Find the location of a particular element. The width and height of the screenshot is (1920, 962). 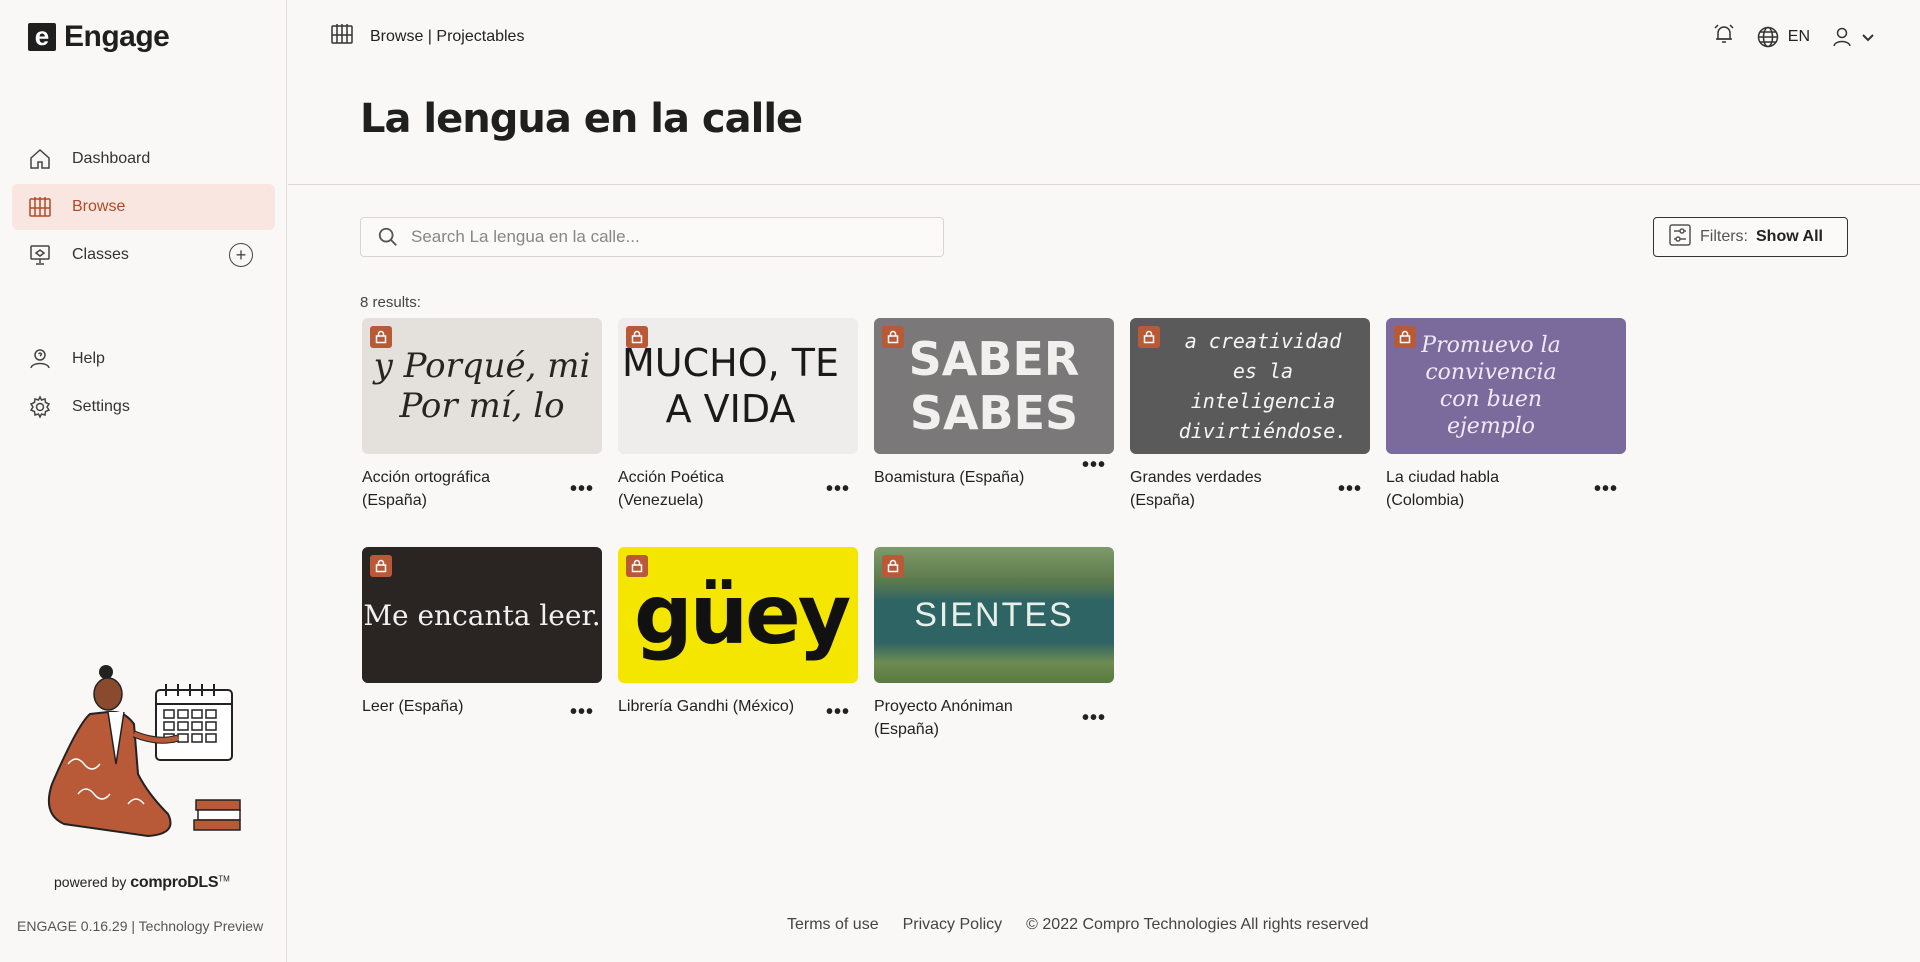

filters-button: Filters: Show All is located at coordinates (1750, 237).